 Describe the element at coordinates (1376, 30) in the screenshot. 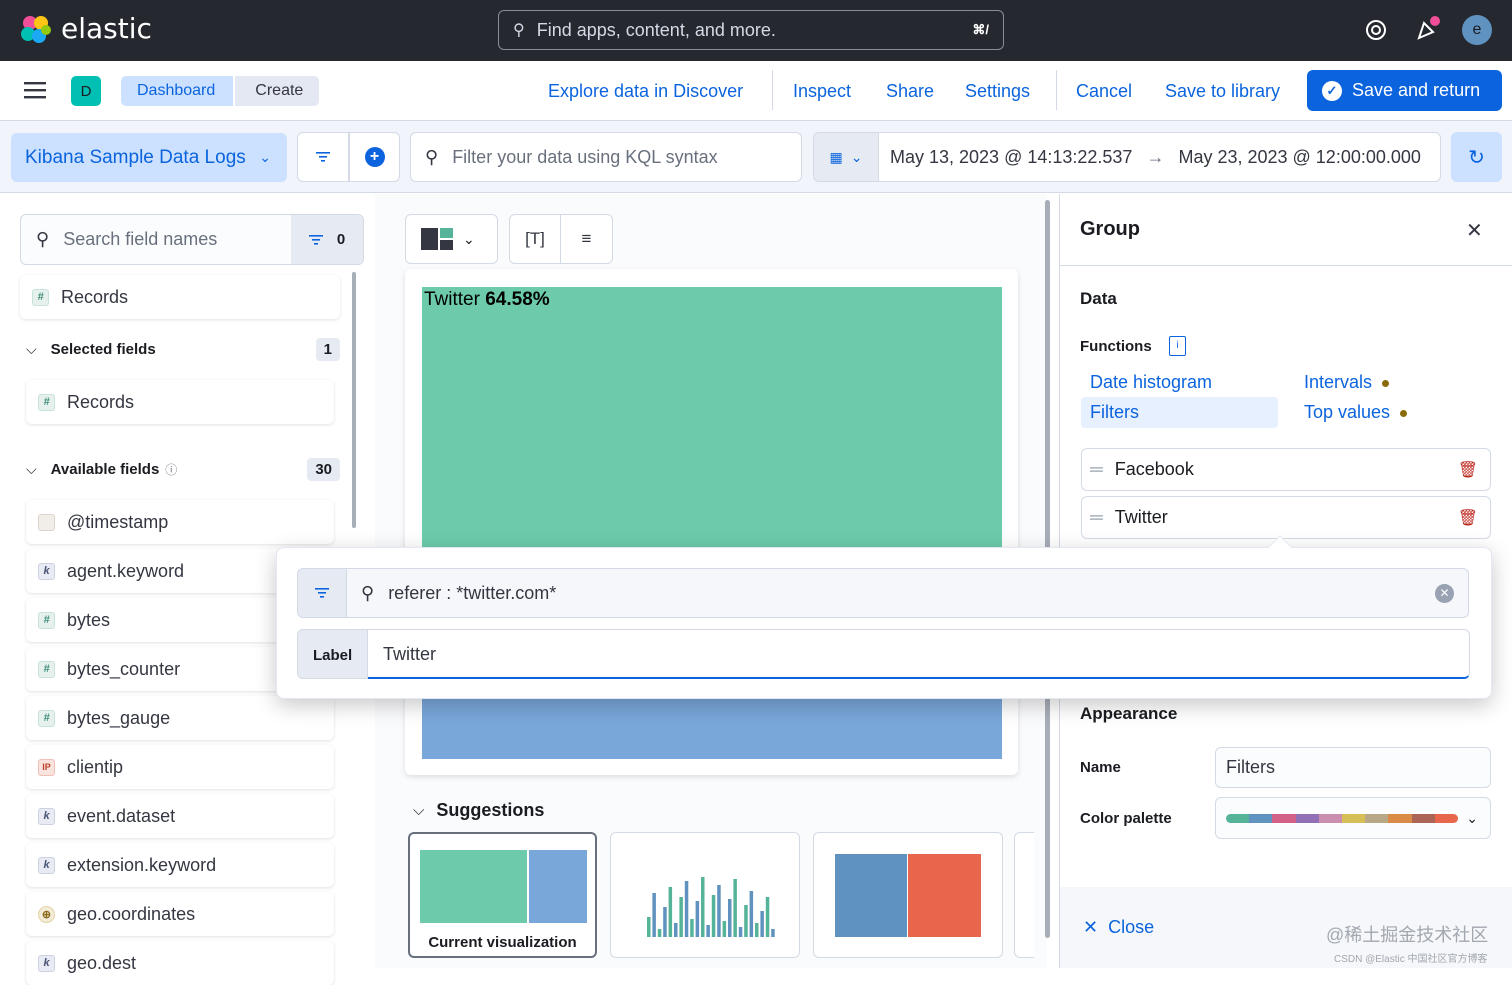

I see `help-icon` at that location.